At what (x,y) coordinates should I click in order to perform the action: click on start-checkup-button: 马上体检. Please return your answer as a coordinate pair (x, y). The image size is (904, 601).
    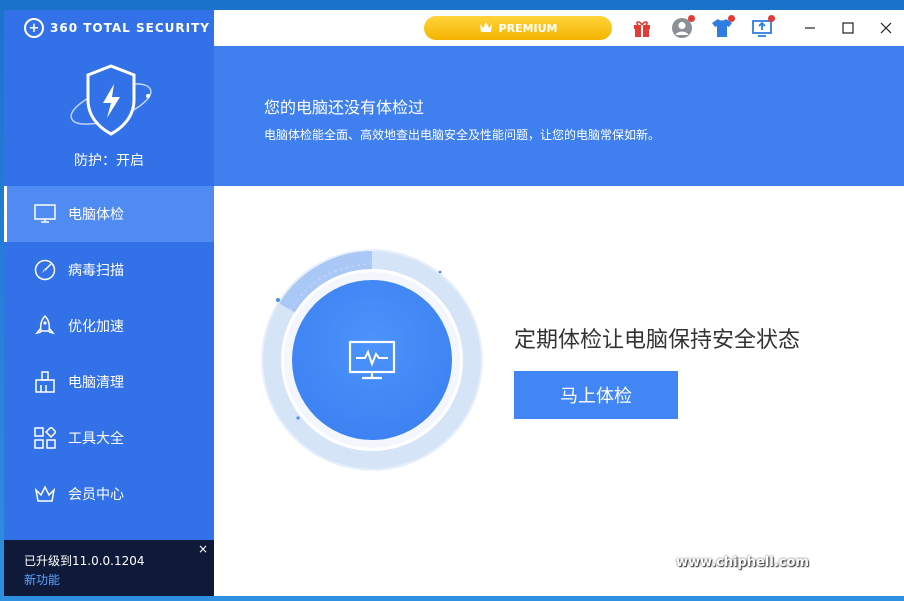
    Looking at the image, I should click on (596, 395).